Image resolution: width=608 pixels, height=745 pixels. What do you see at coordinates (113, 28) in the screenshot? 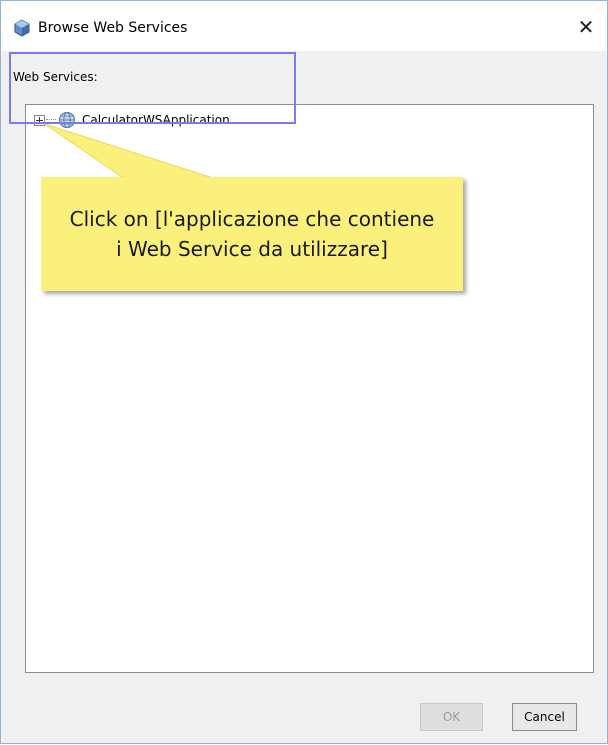
I see `window-title: Browse Web Services` at bounding box center [113, 28].